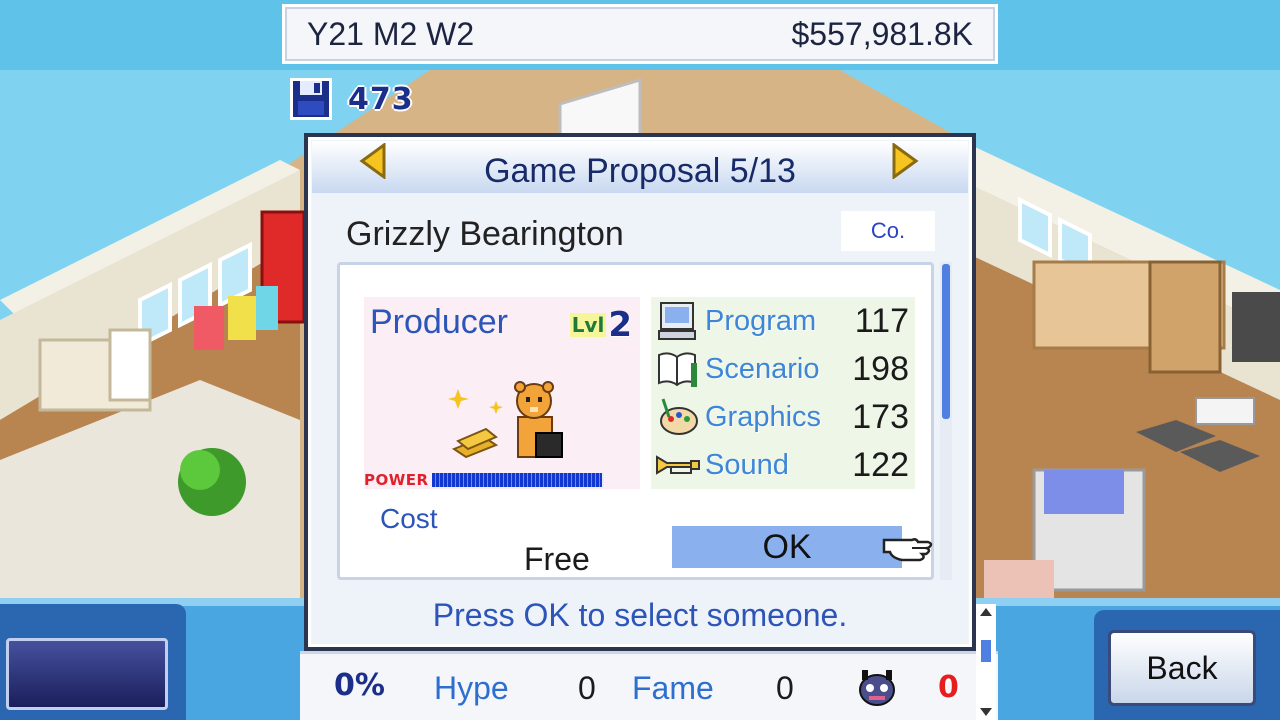 This screenshot has height=720, width=1280. Describe the element at coordinates (485, 234) in the screenshot. I see `candidate-name: Grizzly Bearington` at that location.